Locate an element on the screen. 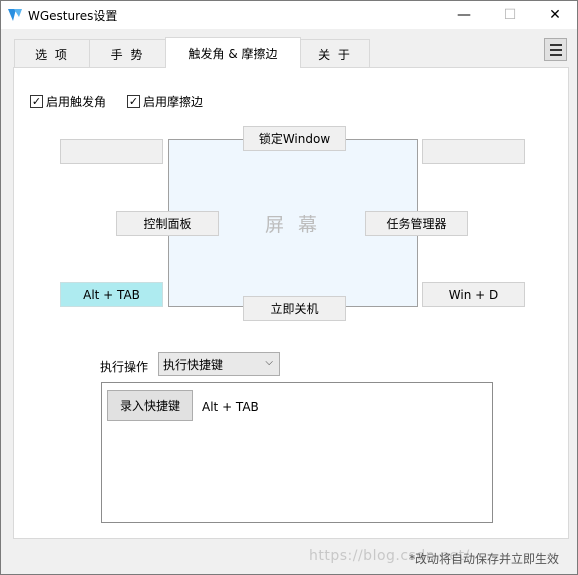 The width and height of the screenshot is (578, 575). top-right-corner-button is located at coordinates (473, 151).